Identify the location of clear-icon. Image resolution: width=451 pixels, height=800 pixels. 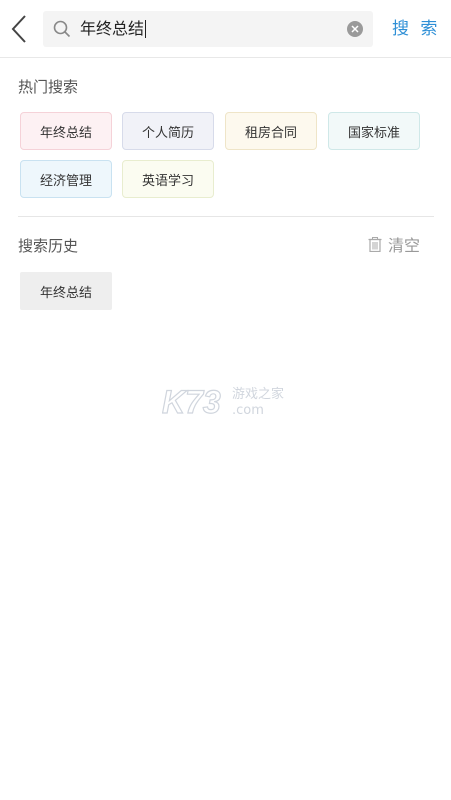
(355, 29).